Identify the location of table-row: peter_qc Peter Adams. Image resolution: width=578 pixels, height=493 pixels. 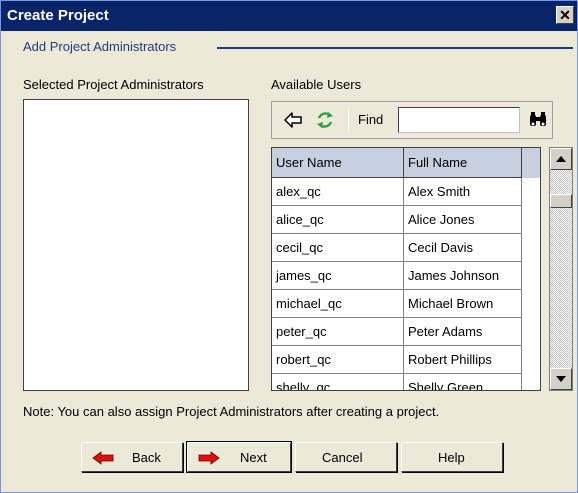
(406, 332).